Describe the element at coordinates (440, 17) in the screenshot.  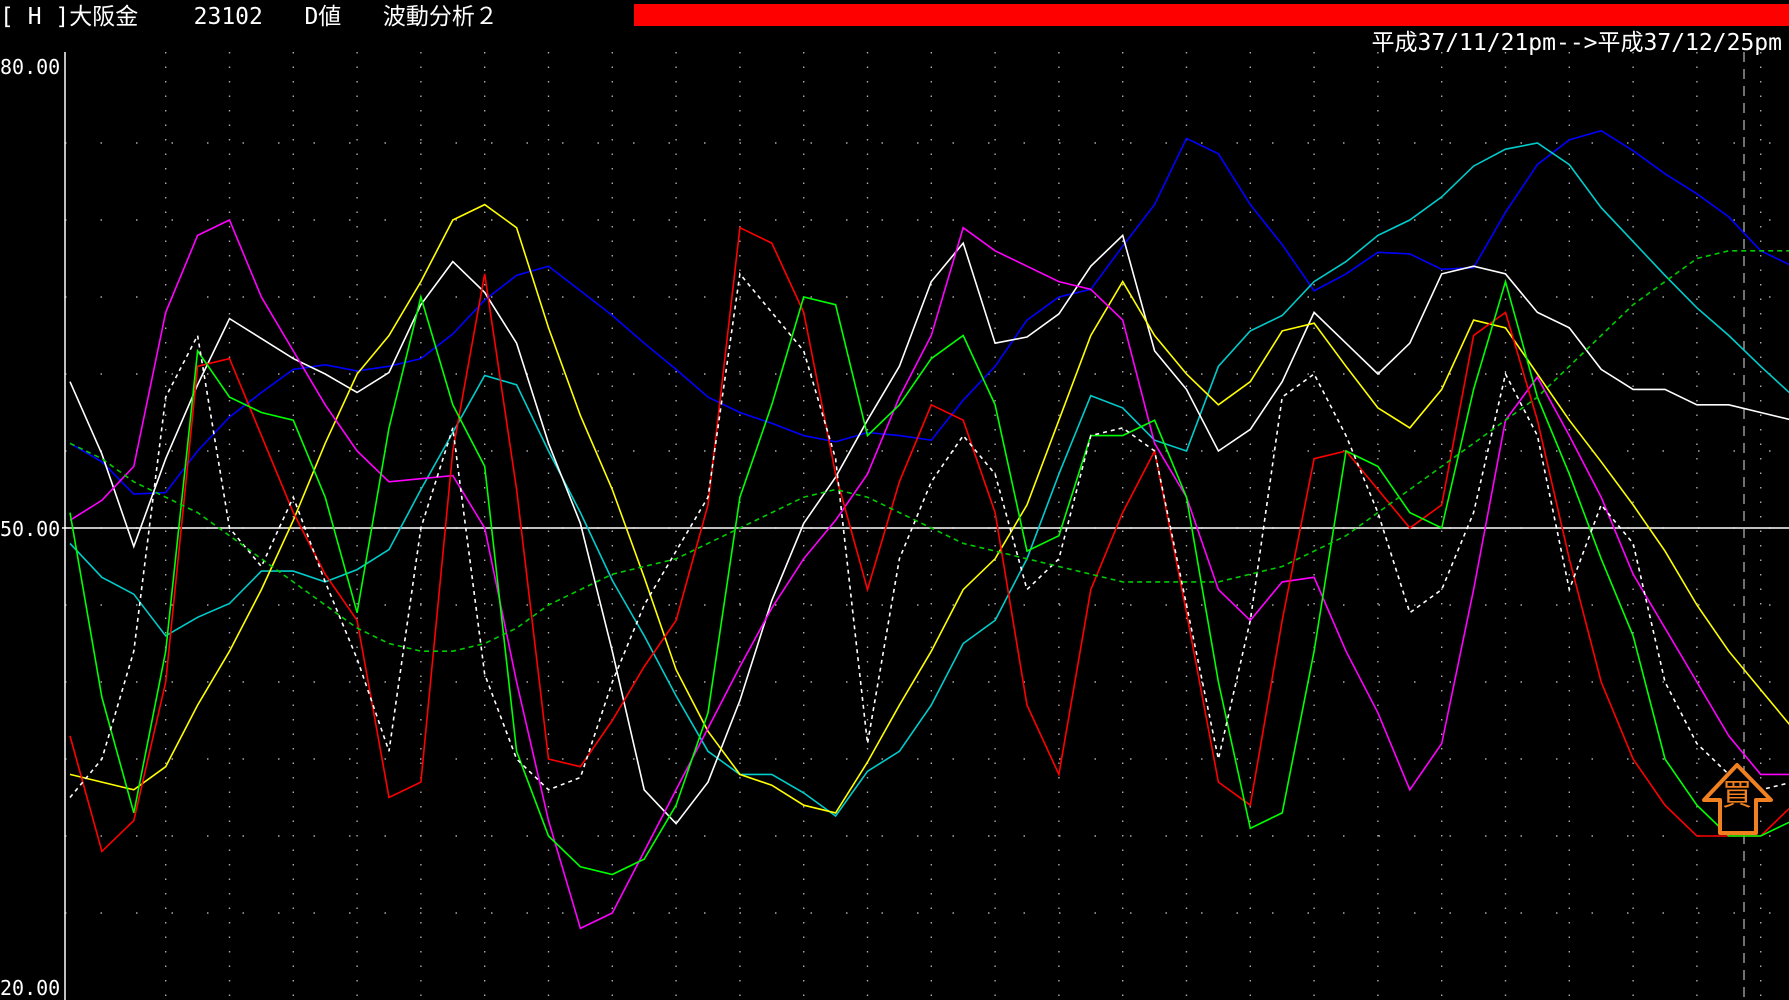
I see `analysis-name: 波動分析２` at that location.